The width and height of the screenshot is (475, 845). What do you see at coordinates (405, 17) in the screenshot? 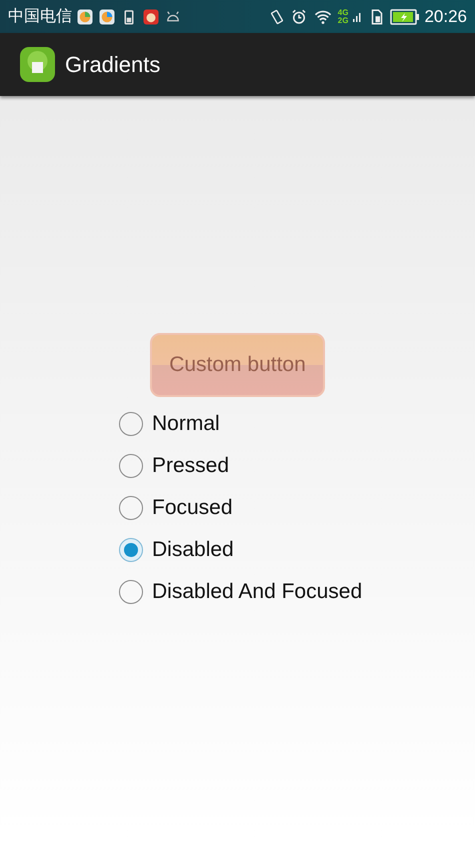
I see `battery-charging-icon` at bounding box center [405, 17].